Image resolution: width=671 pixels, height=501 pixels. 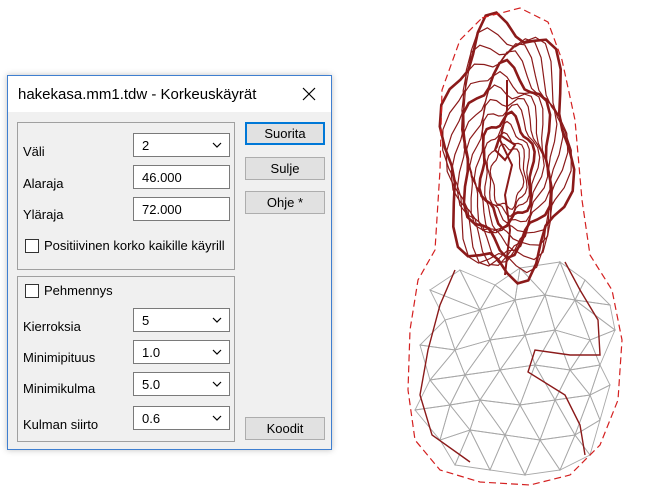 What do you see at coordinates (32, 246) in the screenshot?
I see `positive-checkbox` at bounding box center [32, 246].